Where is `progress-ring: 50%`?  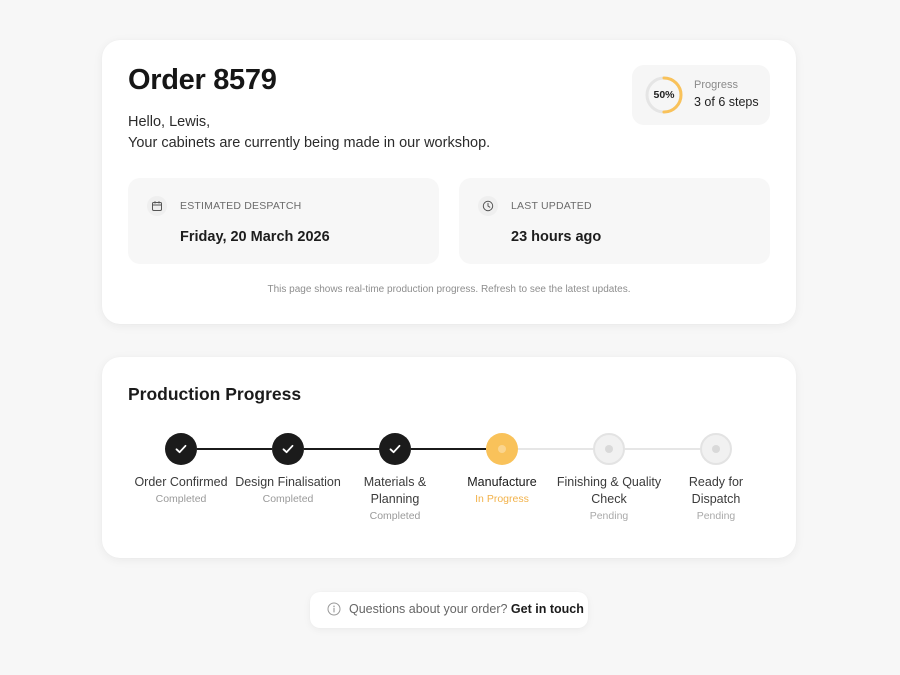
progress-ring: 50% is located at coordinates (664, 95).